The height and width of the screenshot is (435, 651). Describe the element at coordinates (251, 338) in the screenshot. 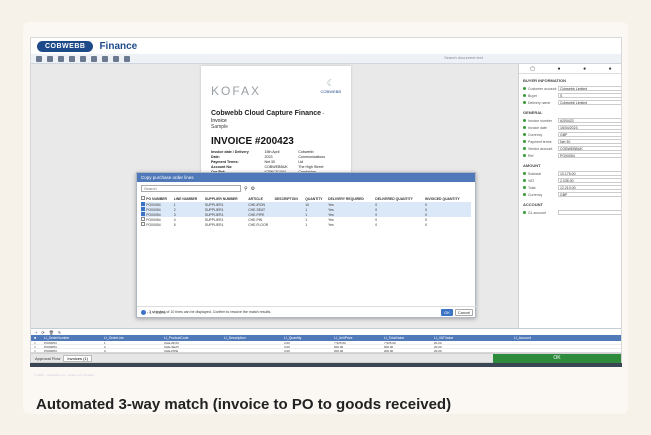

I see `grid-column-header: LI_Description` at that location.